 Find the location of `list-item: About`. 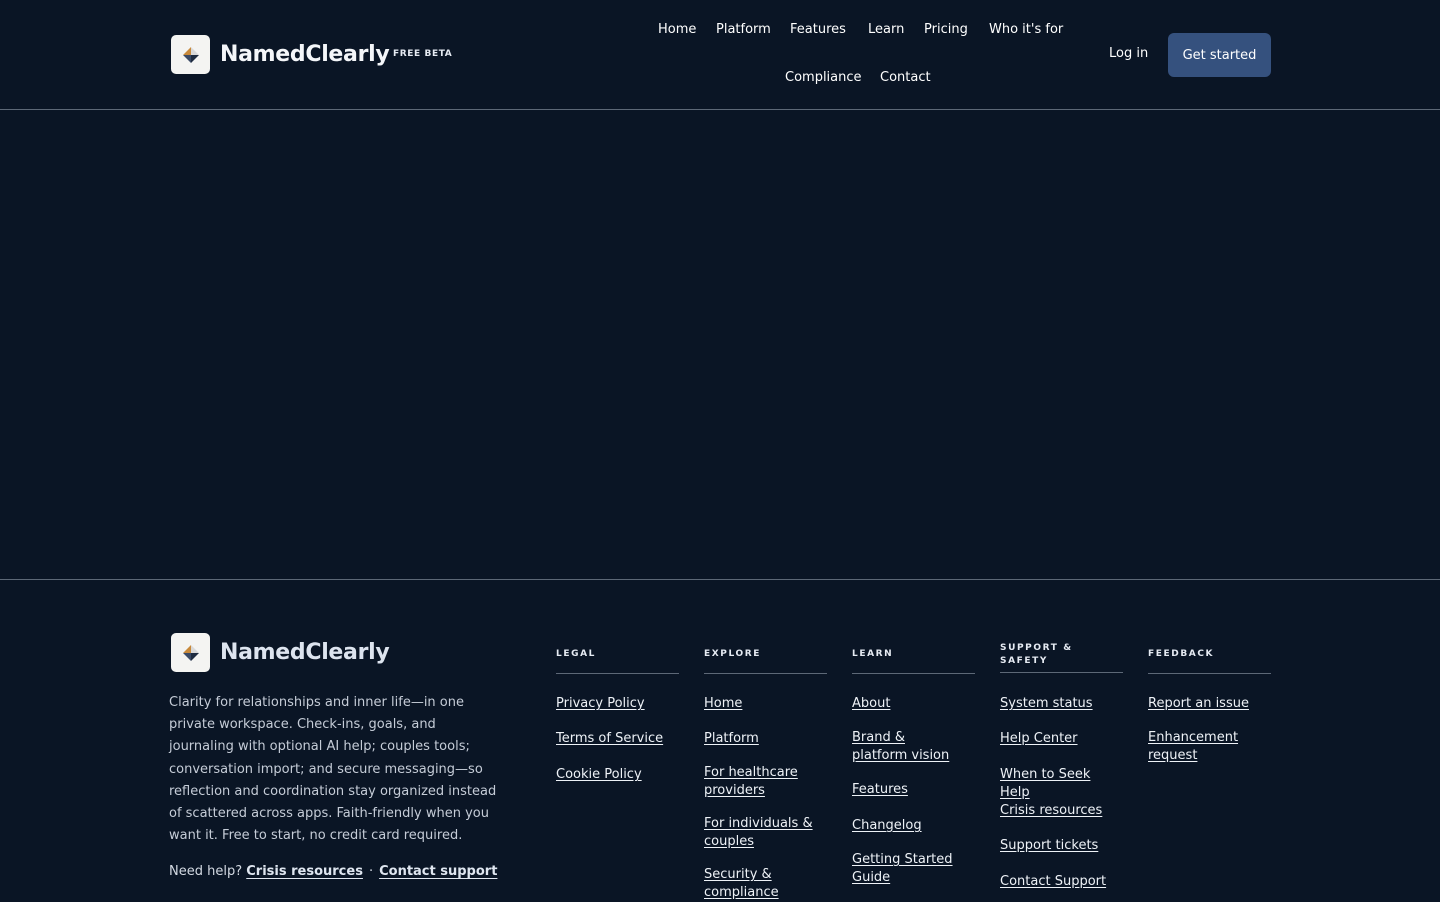

list-item: About is located at coordinates (913, 704).